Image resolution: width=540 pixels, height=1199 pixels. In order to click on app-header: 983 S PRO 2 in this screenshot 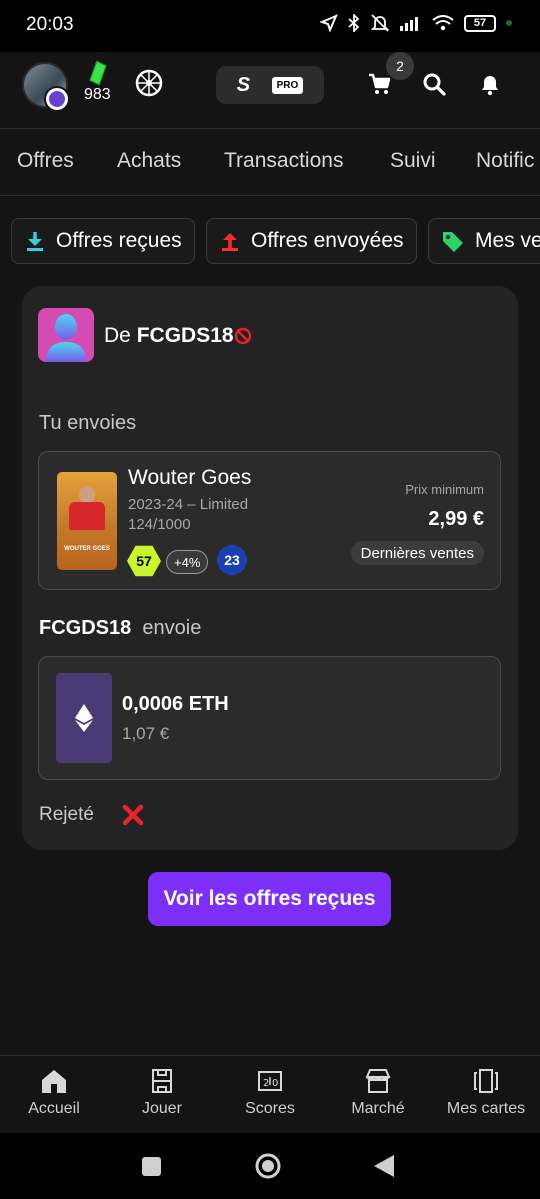, I will do `click(270, 90)`.